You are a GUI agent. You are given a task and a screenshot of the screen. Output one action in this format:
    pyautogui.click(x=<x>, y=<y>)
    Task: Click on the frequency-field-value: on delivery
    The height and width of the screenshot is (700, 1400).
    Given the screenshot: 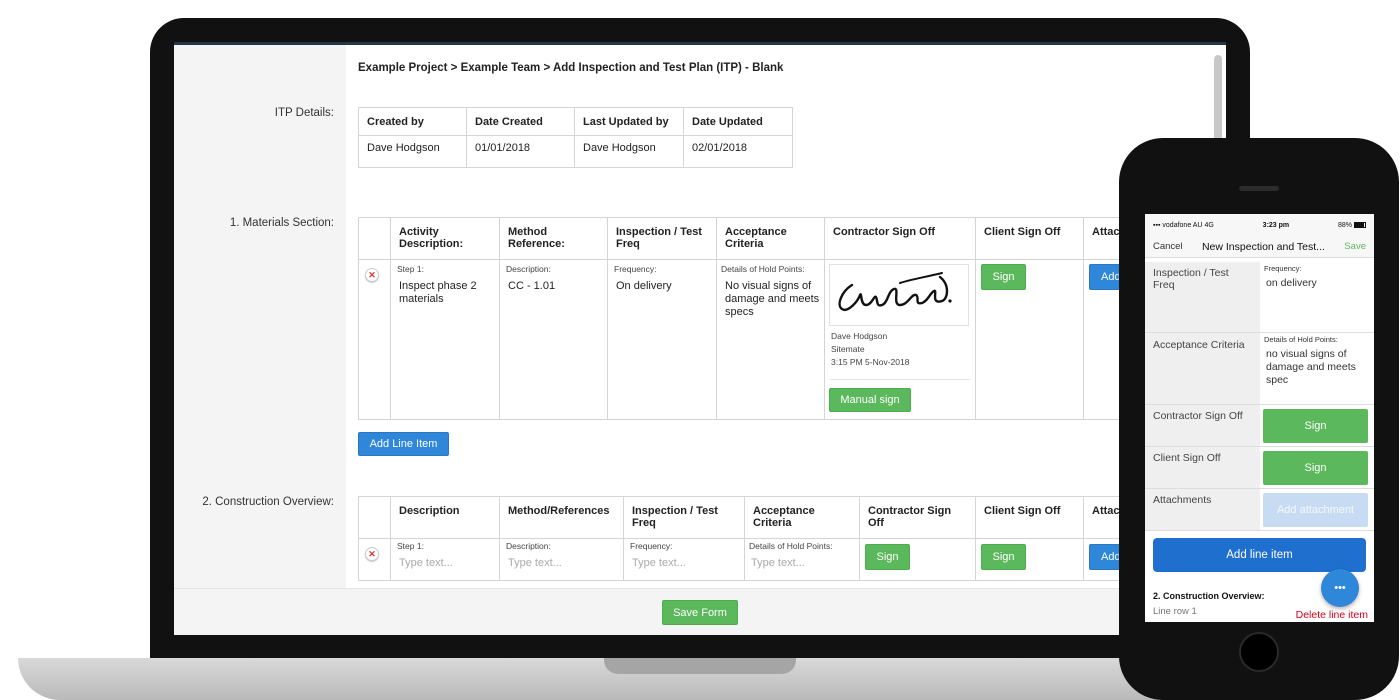 What is the action you would take?
    pyautogui.click(x=1291, y=283)
    